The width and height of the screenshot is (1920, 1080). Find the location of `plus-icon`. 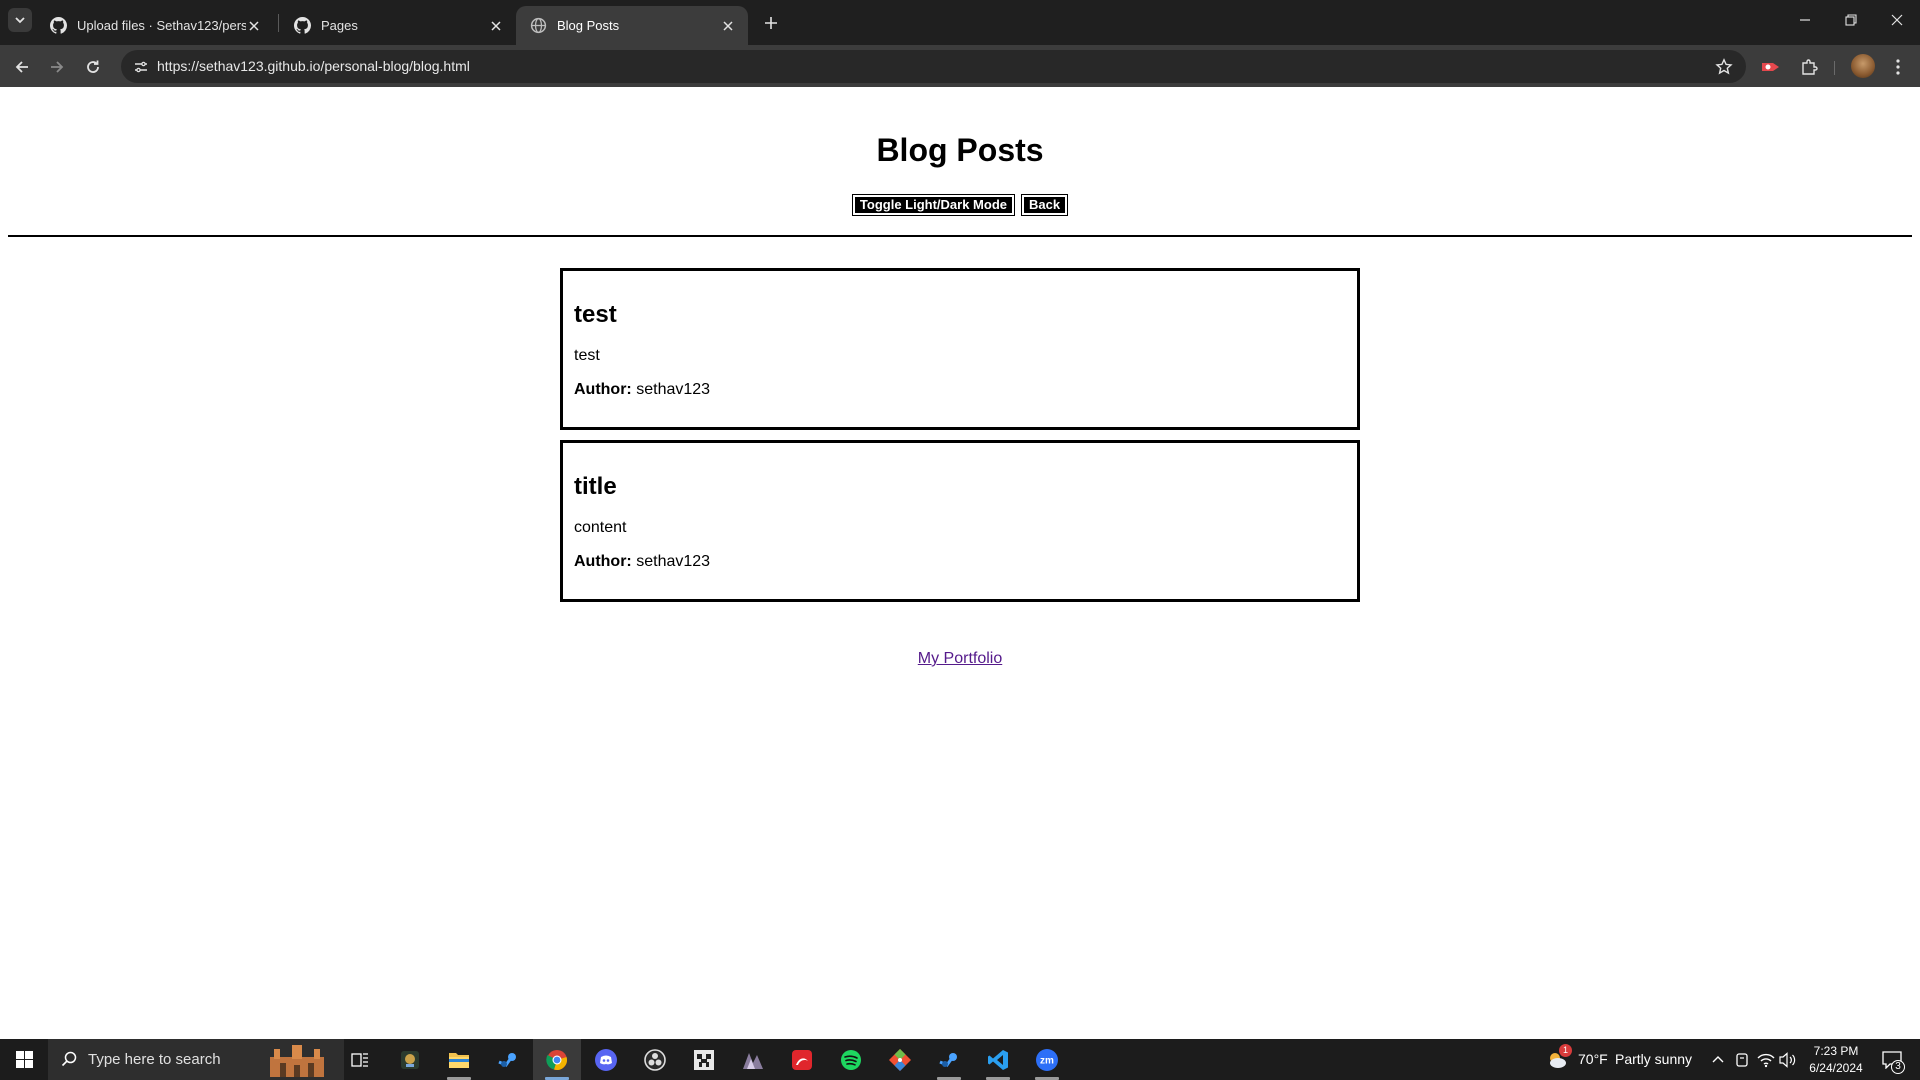

plus-icon is located at coordinates (771, 23).